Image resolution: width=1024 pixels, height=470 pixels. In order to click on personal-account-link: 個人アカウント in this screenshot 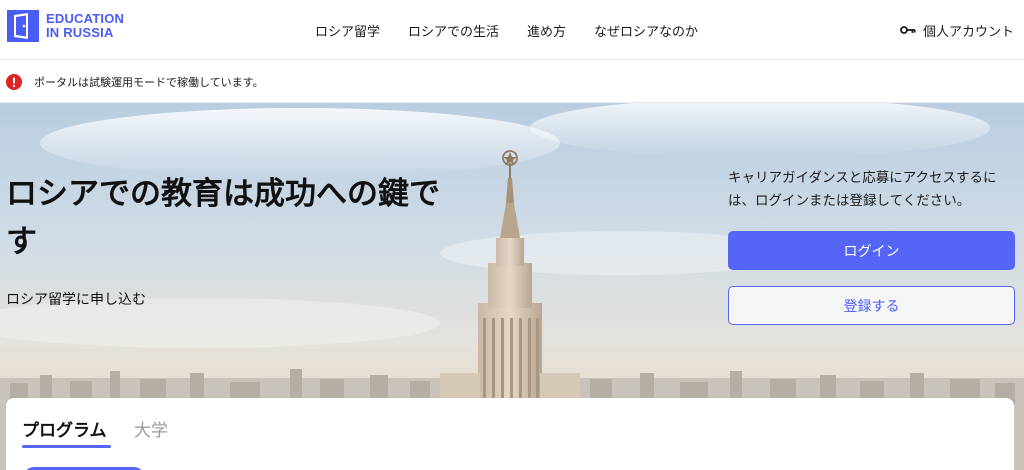, I will do `click(957, 30)`.